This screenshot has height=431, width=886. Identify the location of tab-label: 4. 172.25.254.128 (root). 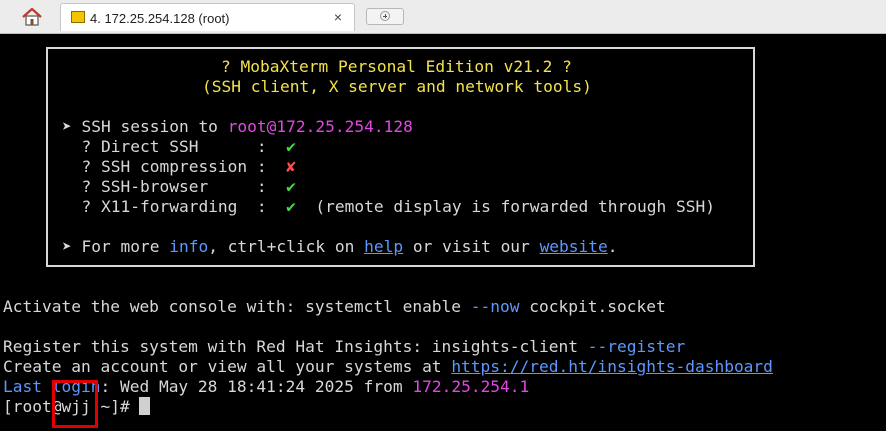
(160, 18).